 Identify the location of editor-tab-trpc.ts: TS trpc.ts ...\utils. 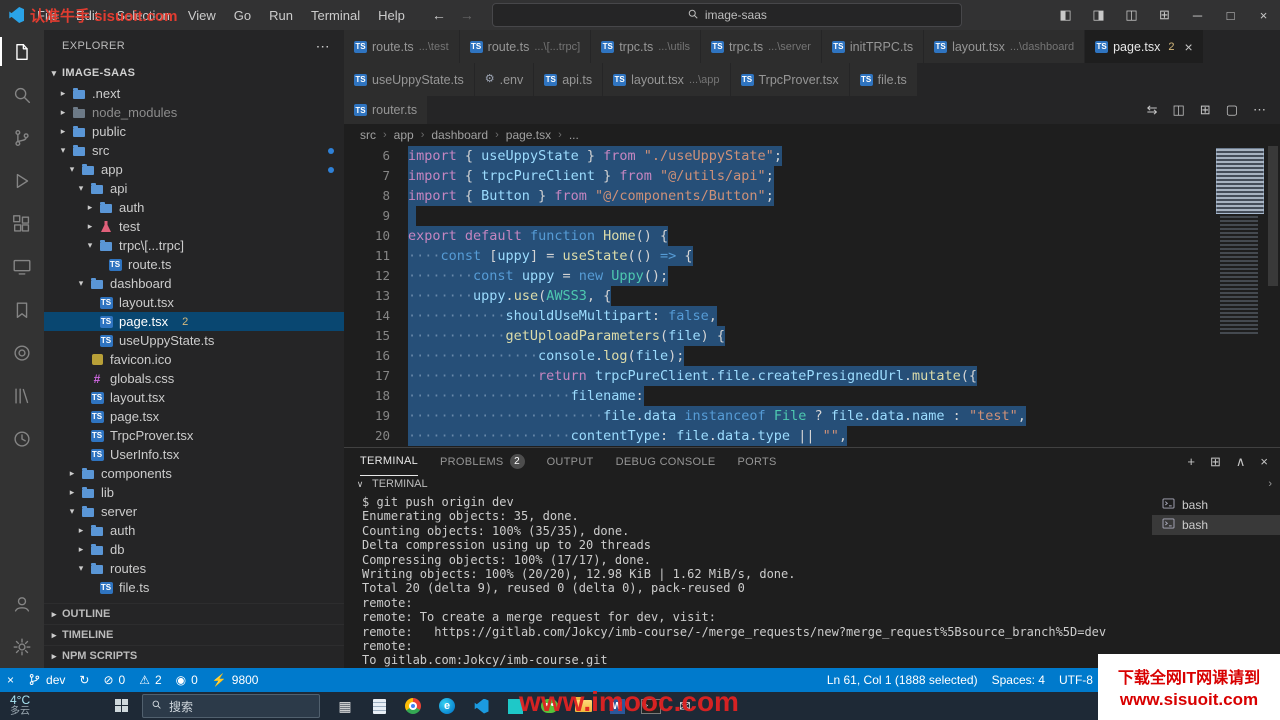
(646, 46).